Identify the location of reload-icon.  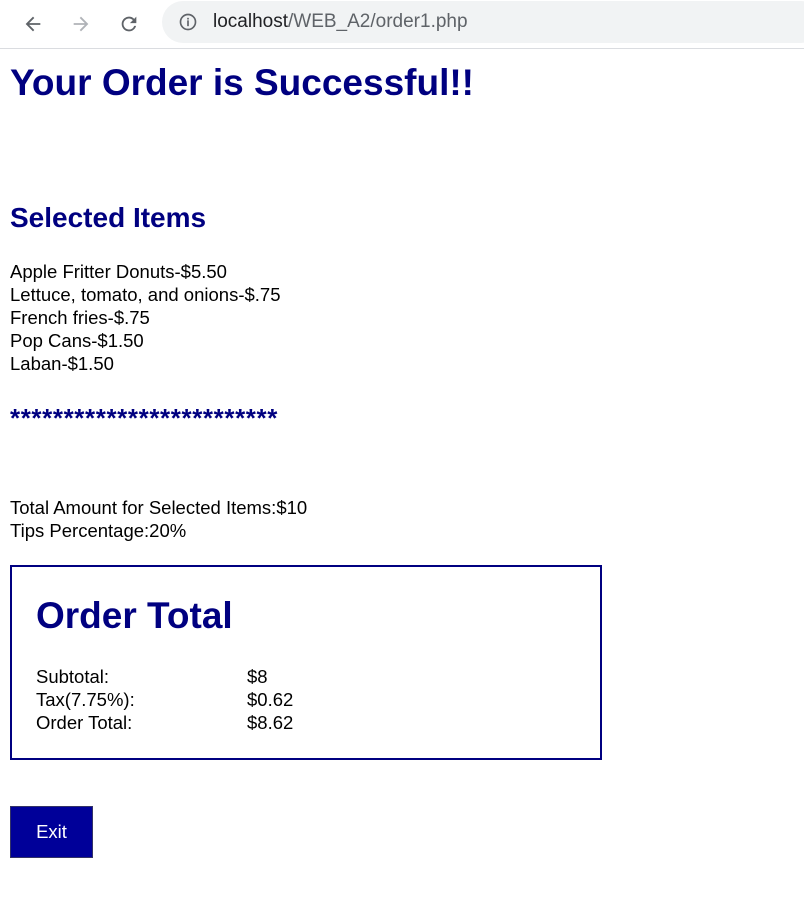
(129, 24).